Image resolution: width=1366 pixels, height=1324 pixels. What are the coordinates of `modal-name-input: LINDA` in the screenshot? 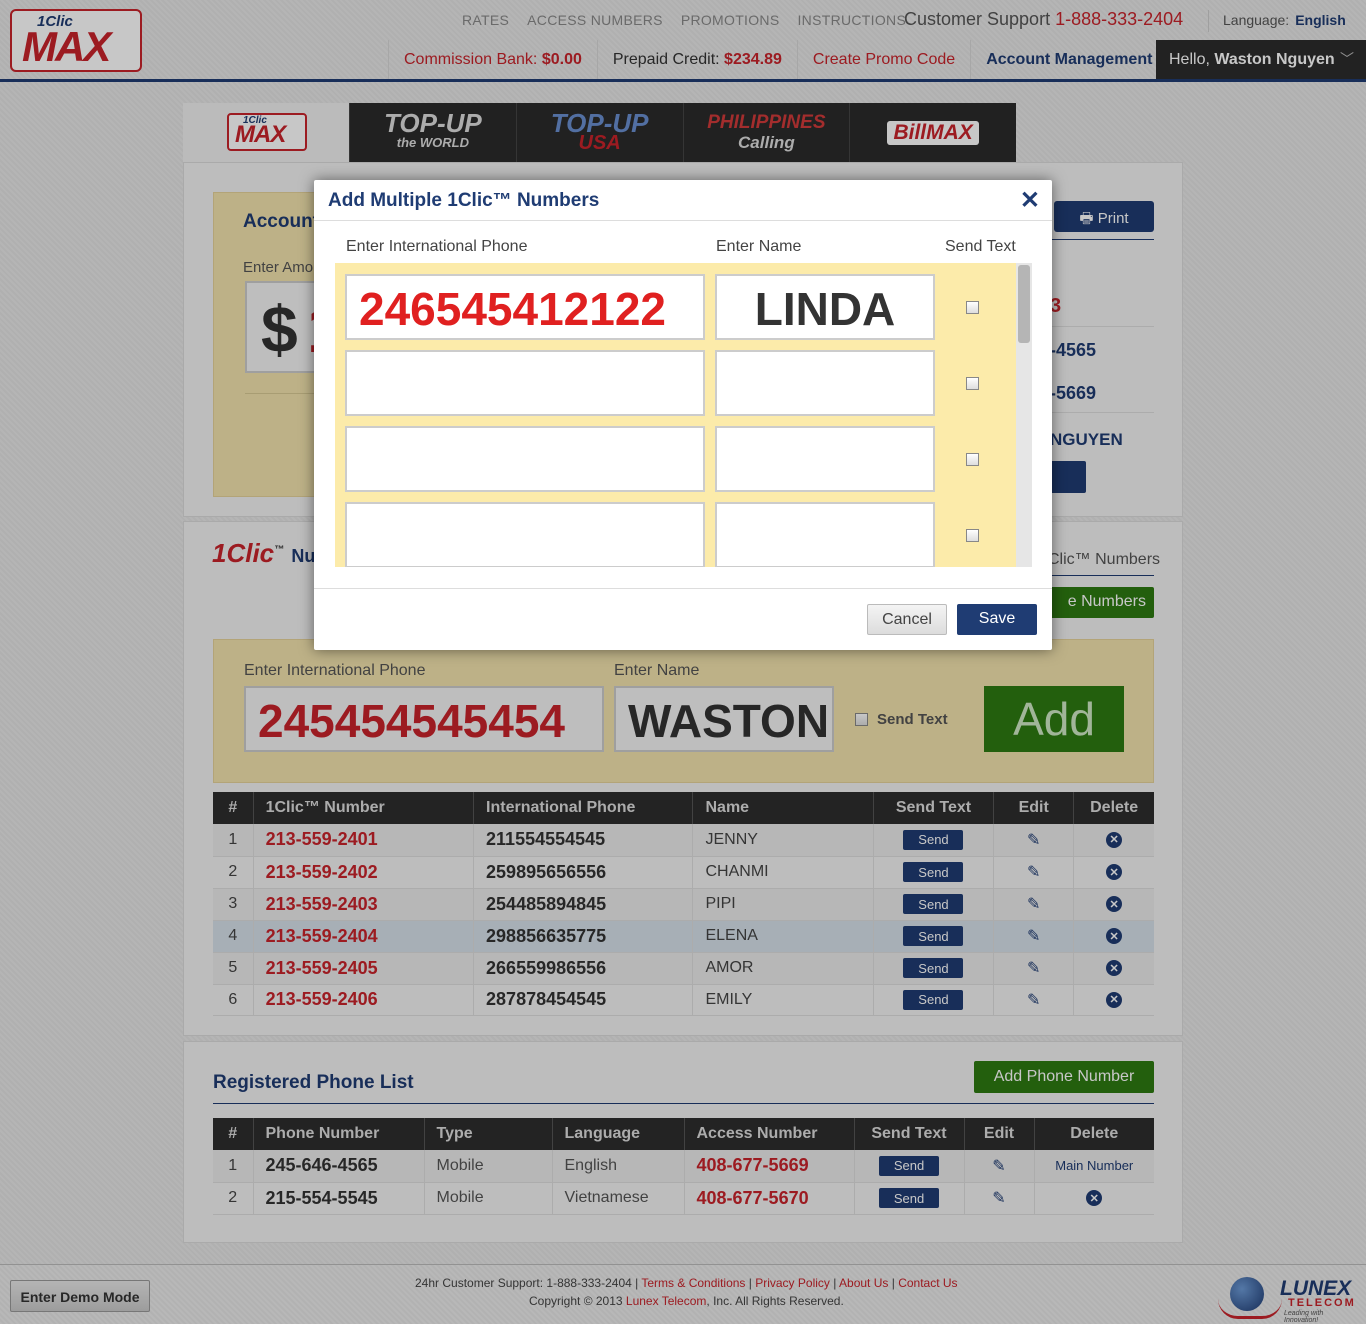 It's located at (825, 307).